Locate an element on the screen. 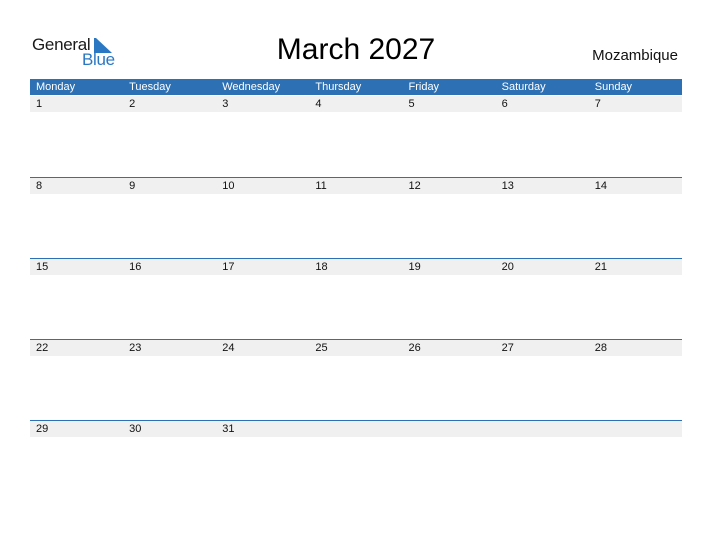 The height and width of the screenshot is (550, 712). day-number: 25 is located at coordinates (321, 348).